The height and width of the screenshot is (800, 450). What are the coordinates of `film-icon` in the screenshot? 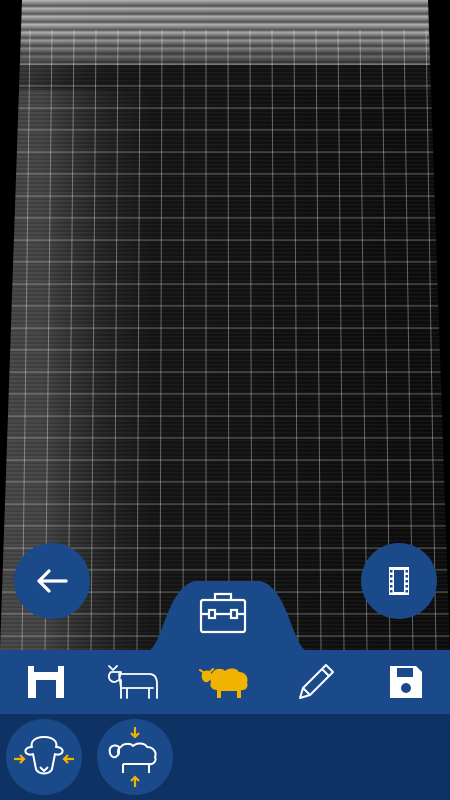 It's located at (399, 581).